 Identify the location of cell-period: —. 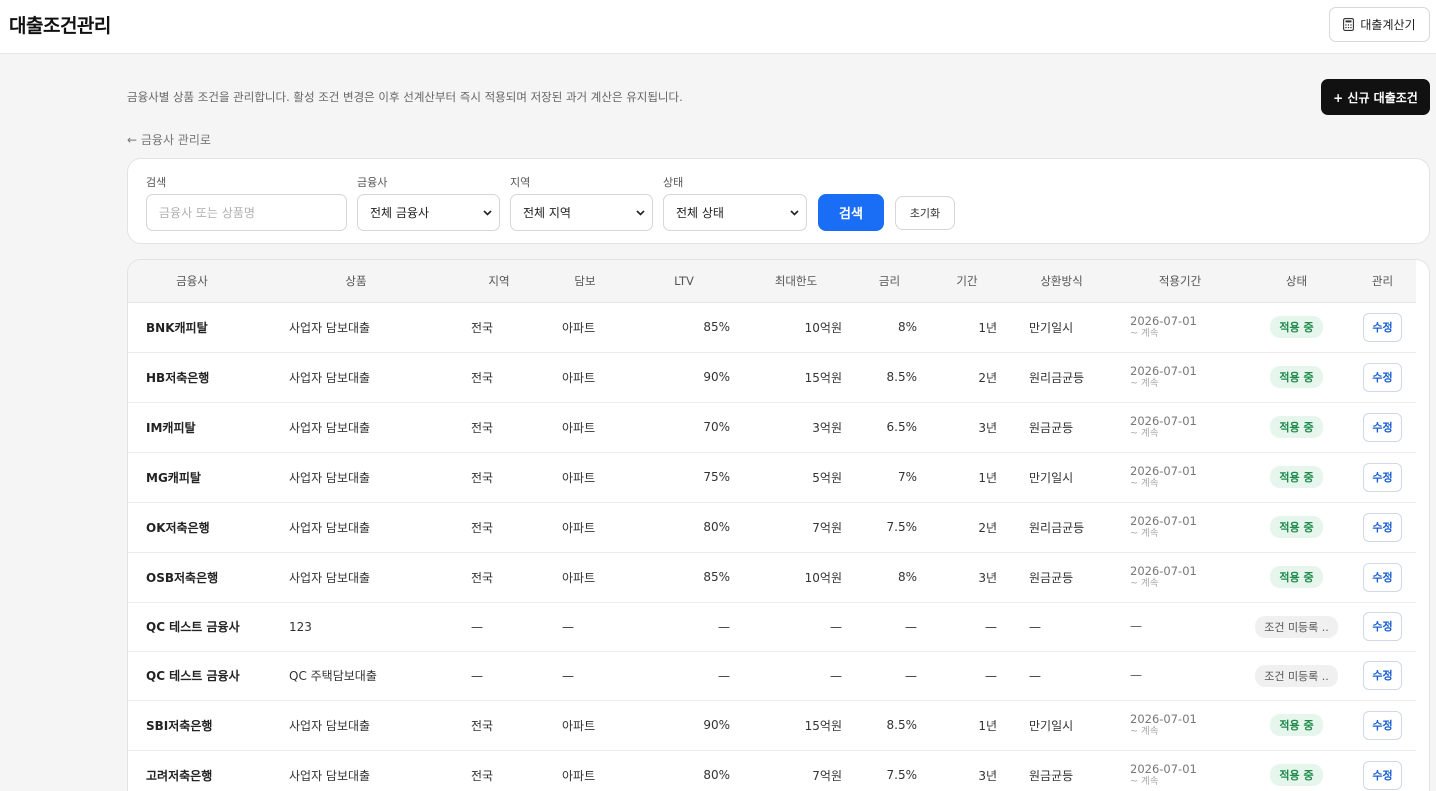
(1180, 675).